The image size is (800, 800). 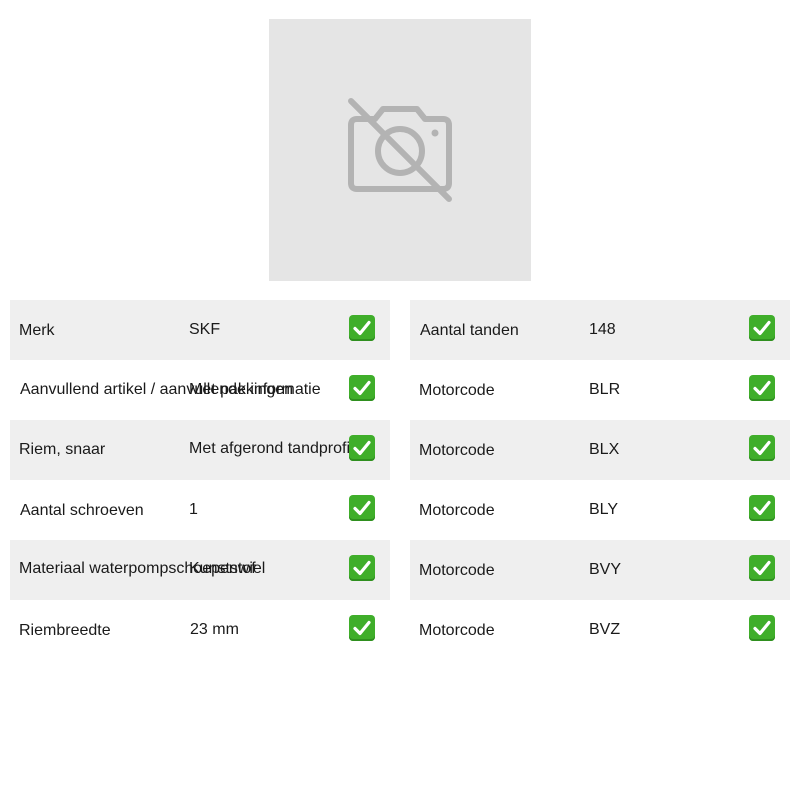 I want to click on spec-value: 148, so click(x=602, y=329).